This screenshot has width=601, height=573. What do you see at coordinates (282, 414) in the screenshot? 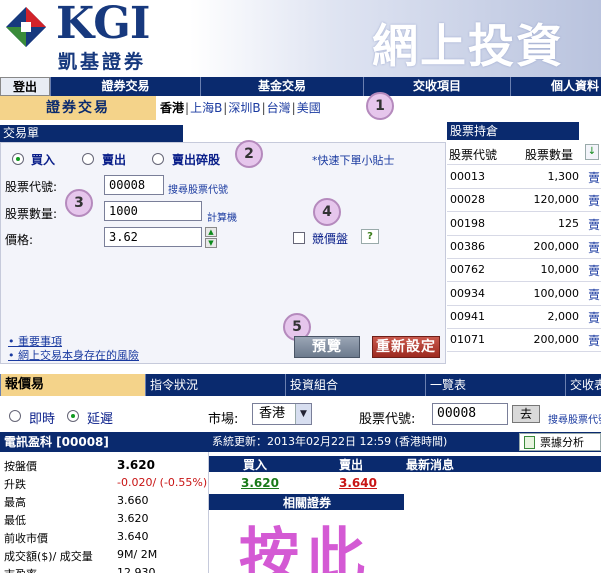
I see `market-select: 香港 ▼` at bounding box center [282, 414].